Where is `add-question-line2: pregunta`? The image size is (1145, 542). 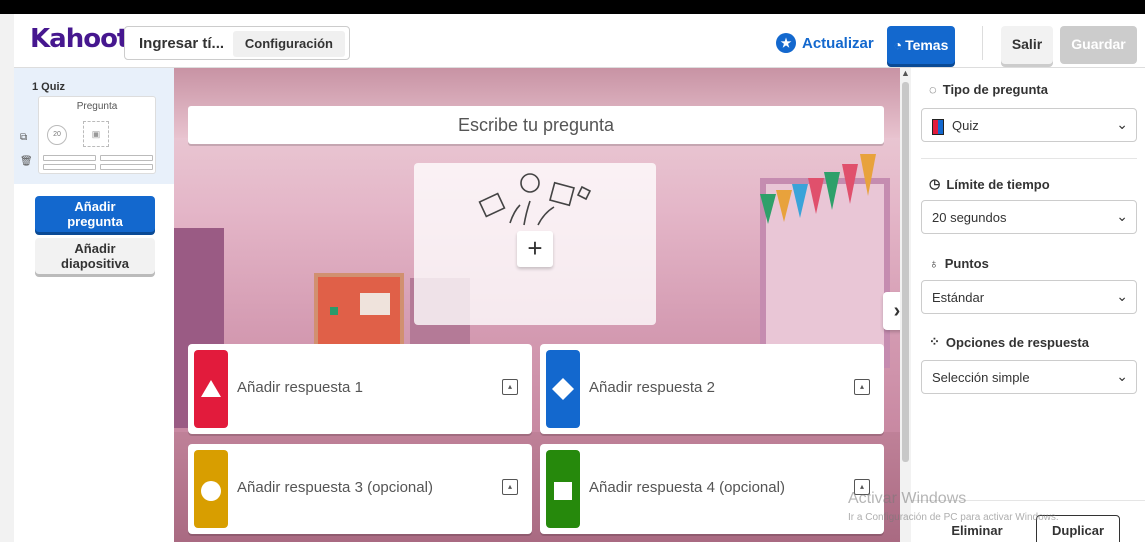
add-question-line2: pregunta is located at coordinates (95, 221).